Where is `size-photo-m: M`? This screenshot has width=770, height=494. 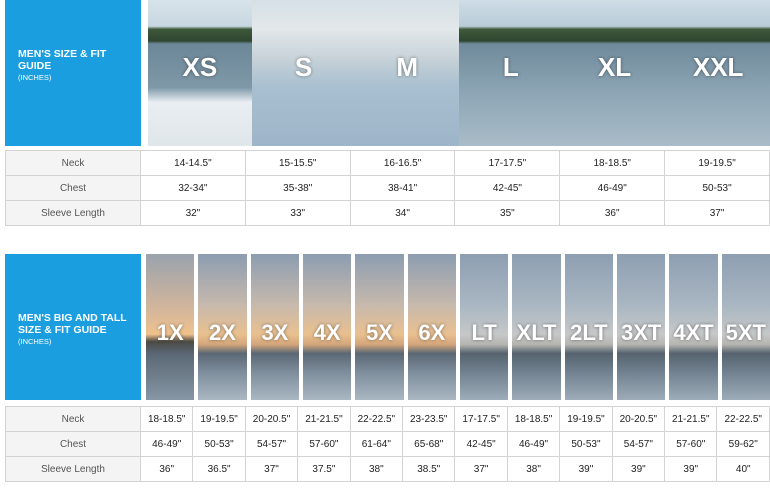
size-photo-m: M is located at coordinates (407, 73).